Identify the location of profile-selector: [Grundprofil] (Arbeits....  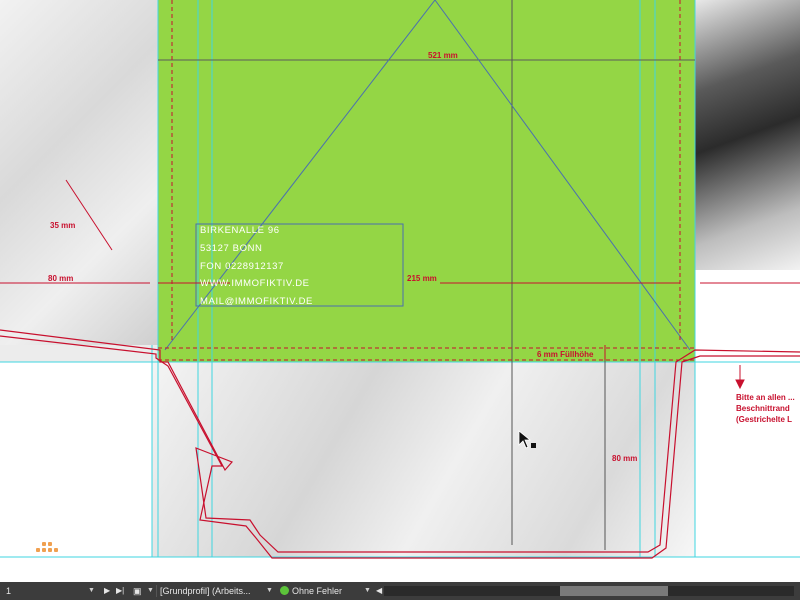
(205, 591).